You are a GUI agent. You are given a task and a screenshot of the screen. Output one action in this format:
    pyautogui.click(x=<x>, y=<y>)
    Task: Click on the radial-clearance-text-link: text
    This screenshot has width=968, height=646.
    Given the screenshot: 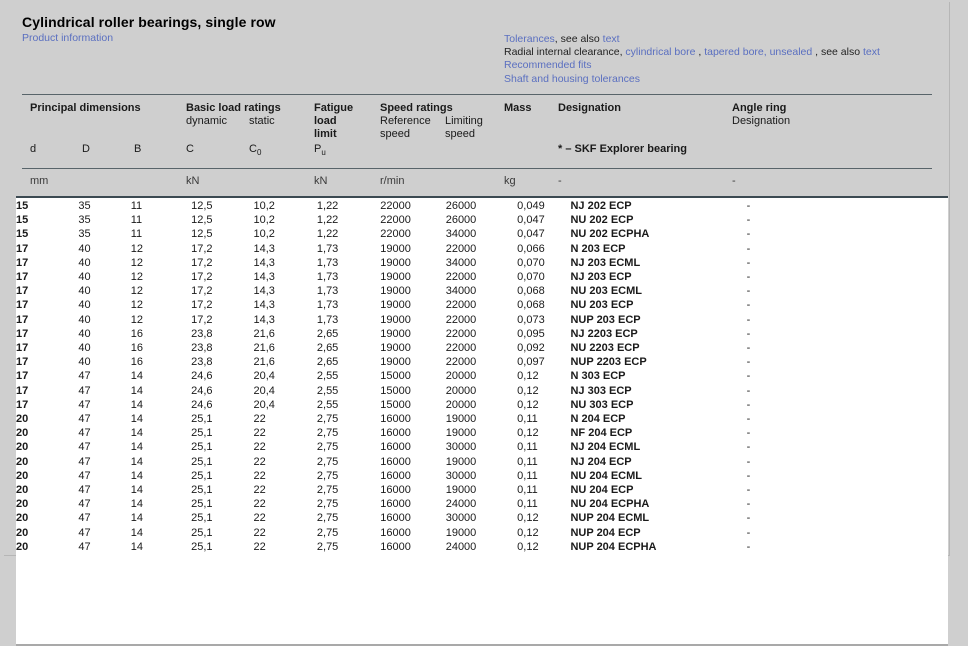 What is the action you would take?
    pyautogui.click(x=871, y=52)
    